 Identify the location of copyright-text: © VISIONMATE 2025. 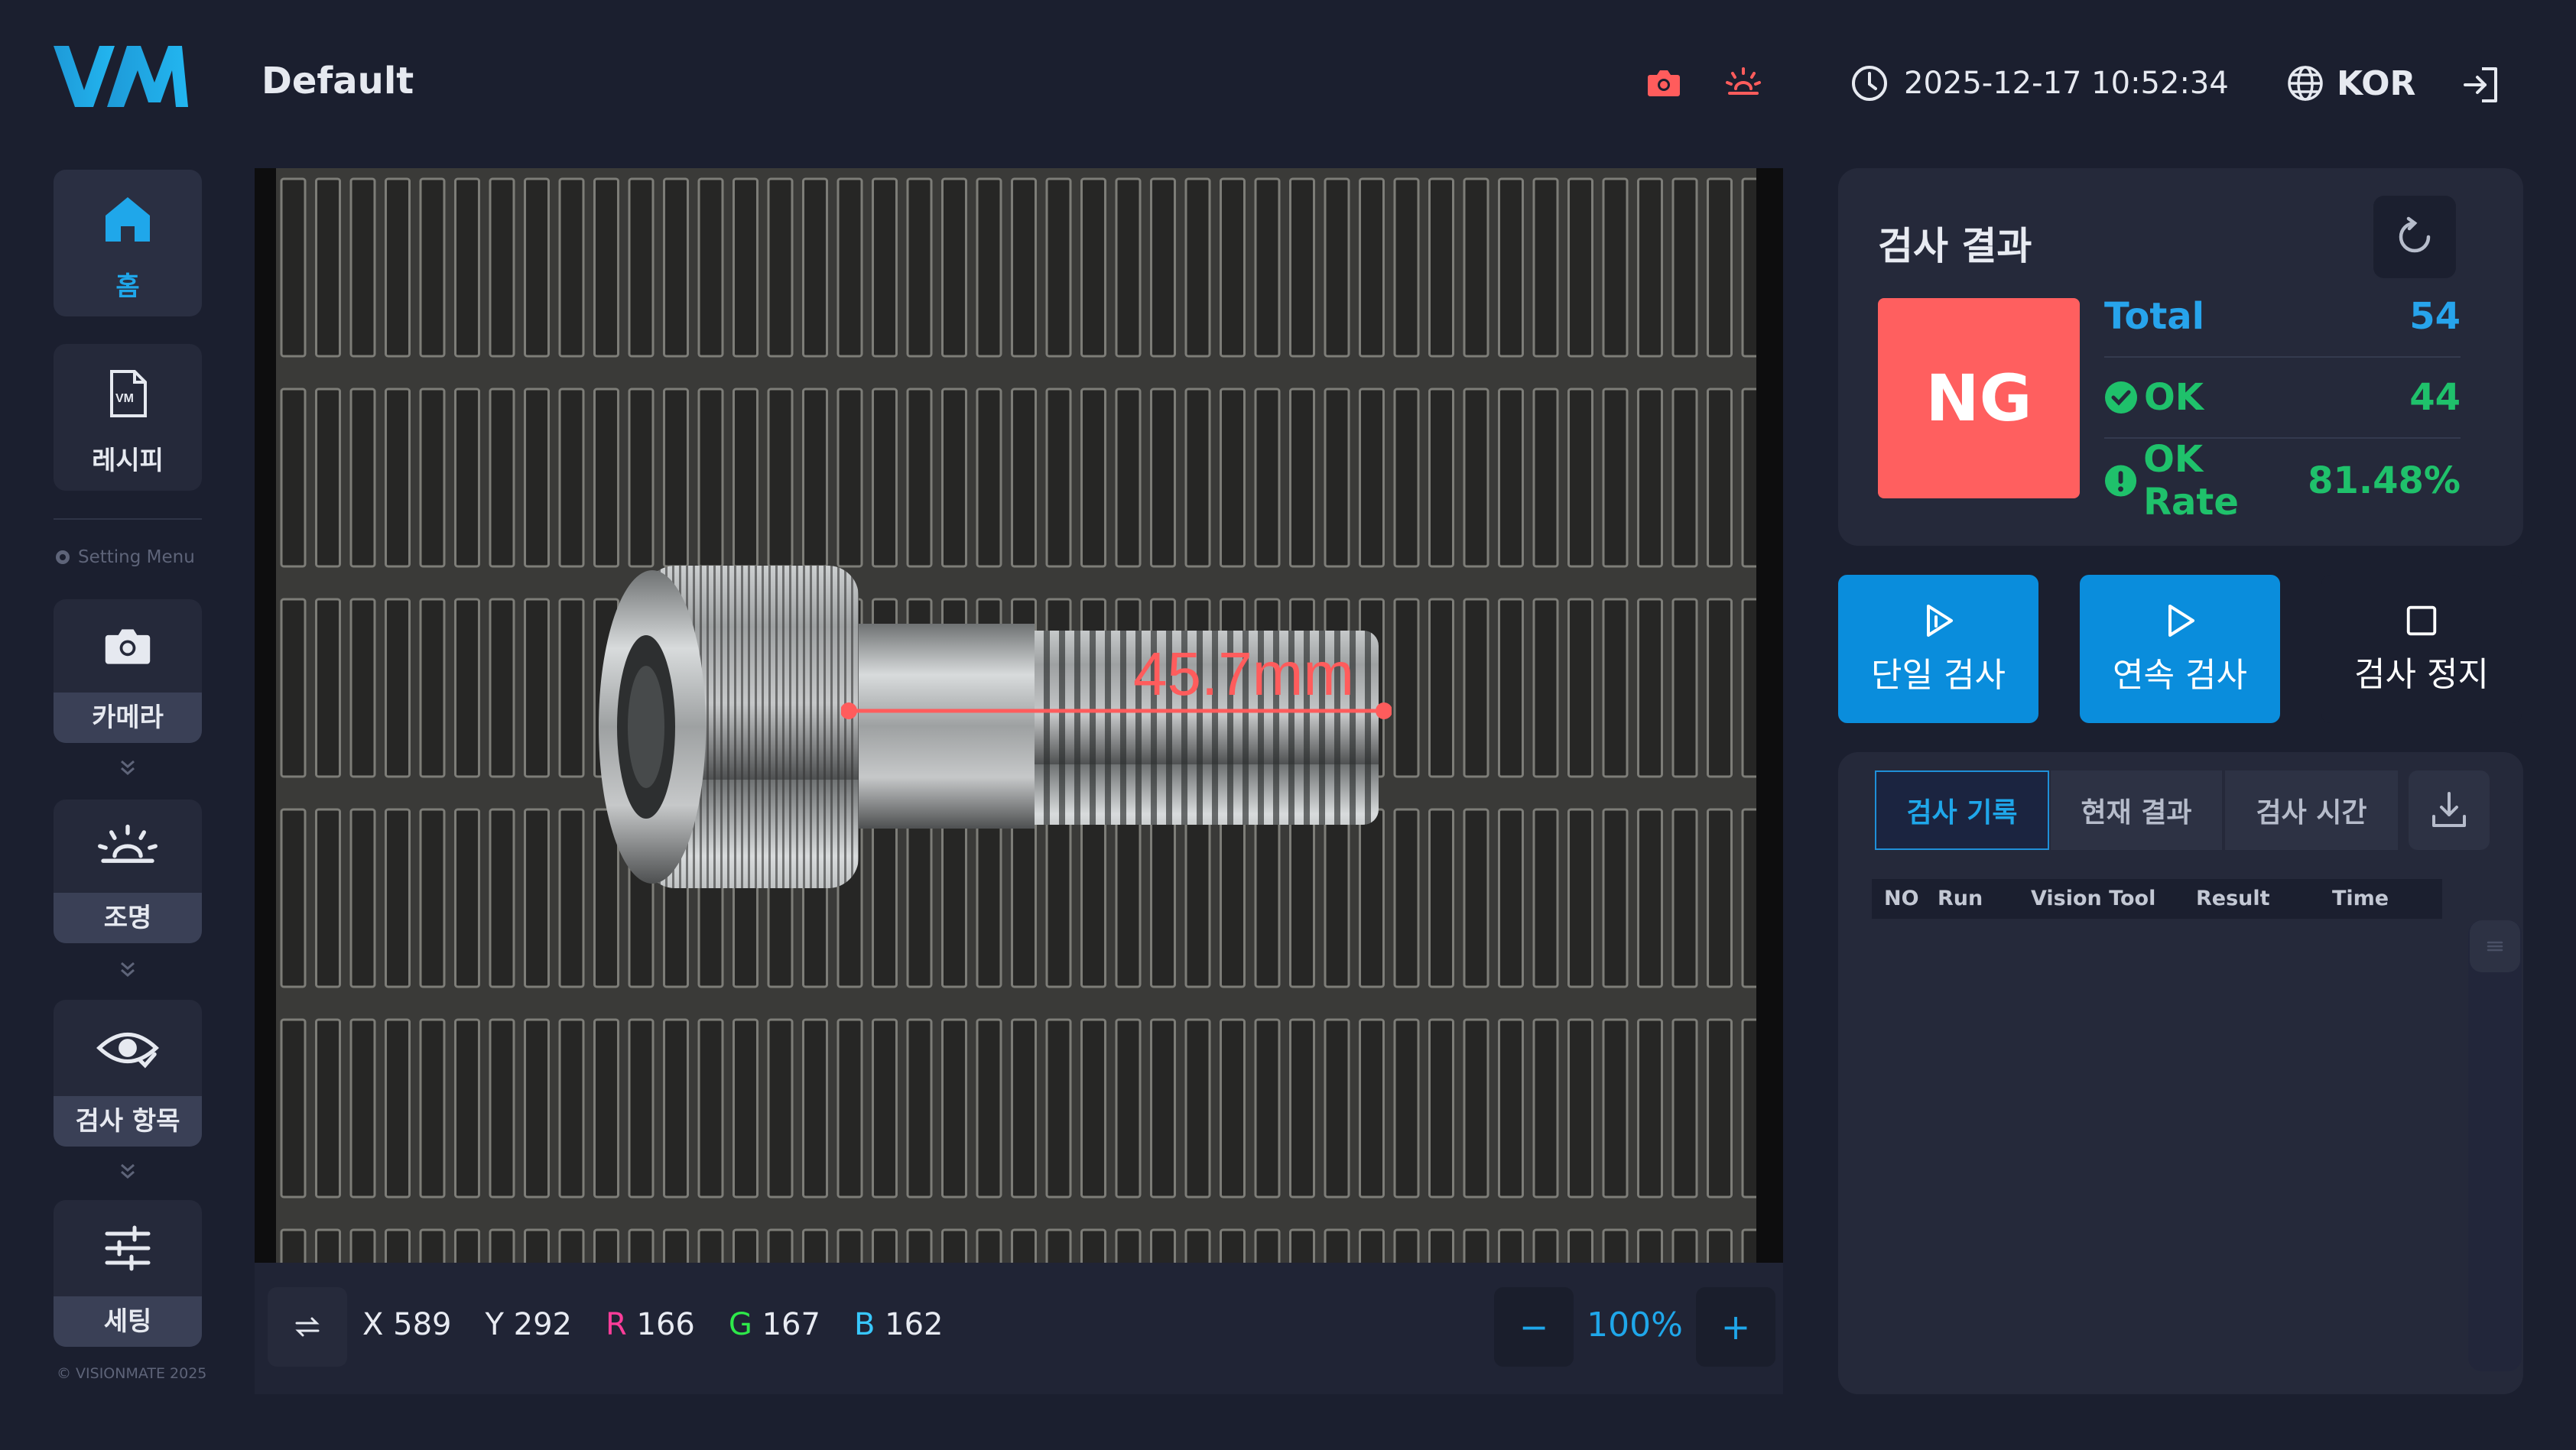
(132, 1374).